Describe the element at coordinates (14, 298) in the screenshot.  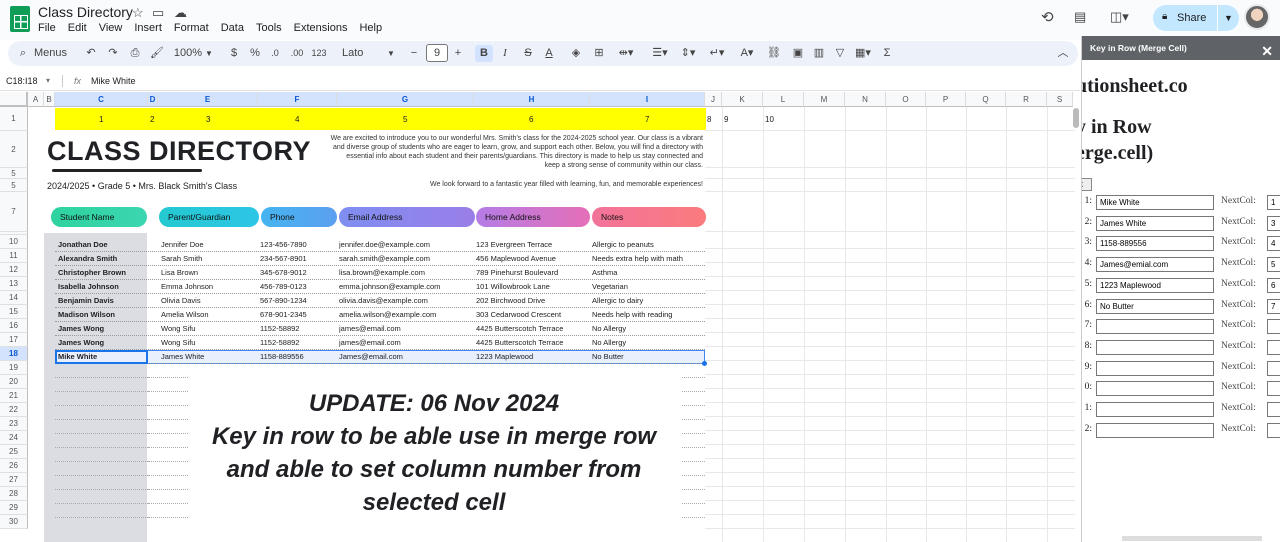
I see `row-header: 14` at that location.